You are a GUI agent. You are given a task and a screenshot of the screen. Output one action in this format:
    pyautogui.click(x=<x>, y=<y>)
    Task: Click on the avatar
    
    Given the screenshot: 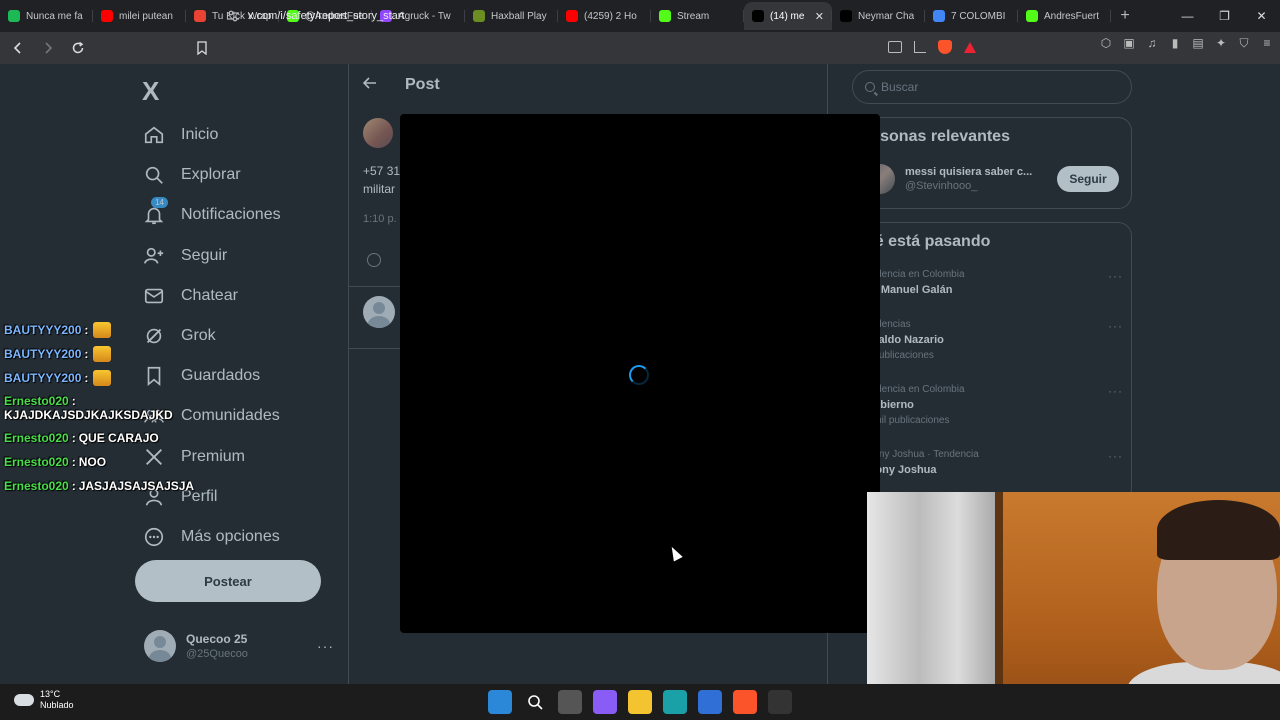 What is the action you would take?
    pyautogui.click(x=379, y=312)
    